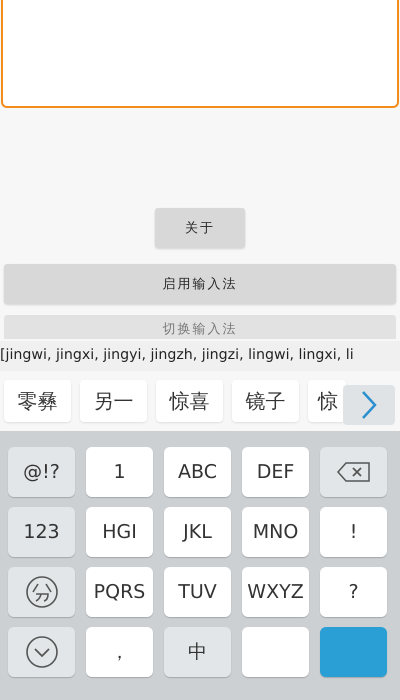 The image size is (400, 700). What do you see at coordinates (119, 592) in the screenshot?
I see `key: PQRS` at bounding box center [119, 592].